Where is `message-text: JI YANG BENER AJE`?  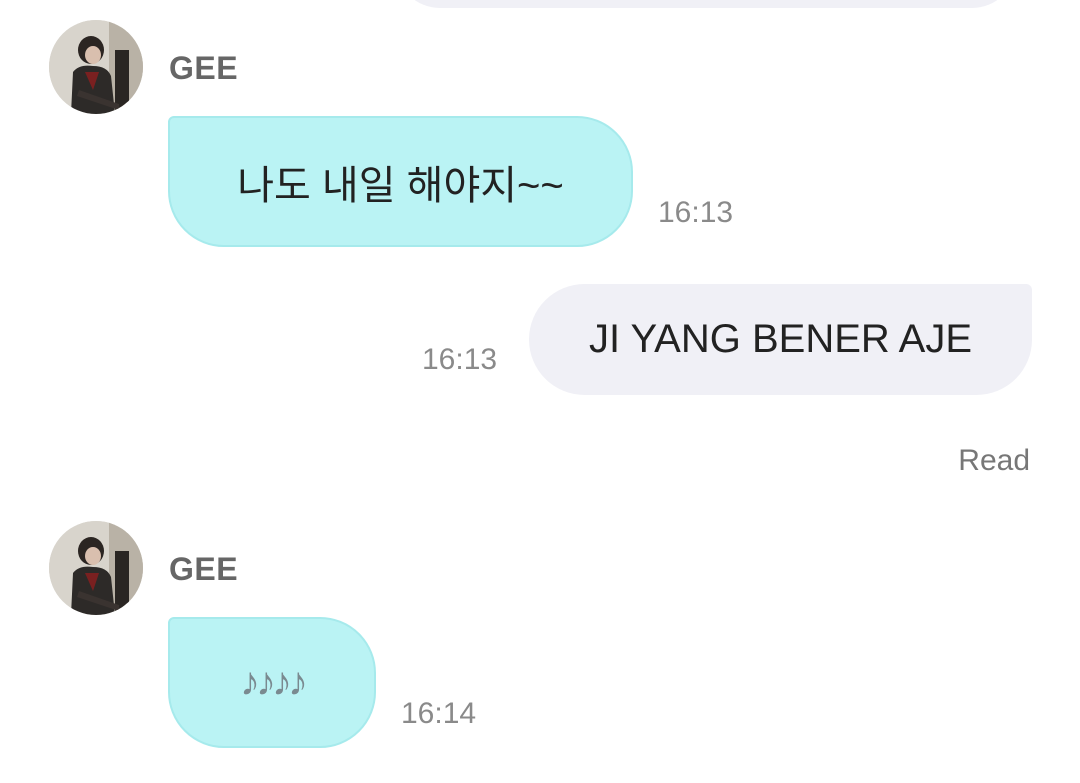 message-text: JI YANG BENER AJE is located at coordinates (780, 339).